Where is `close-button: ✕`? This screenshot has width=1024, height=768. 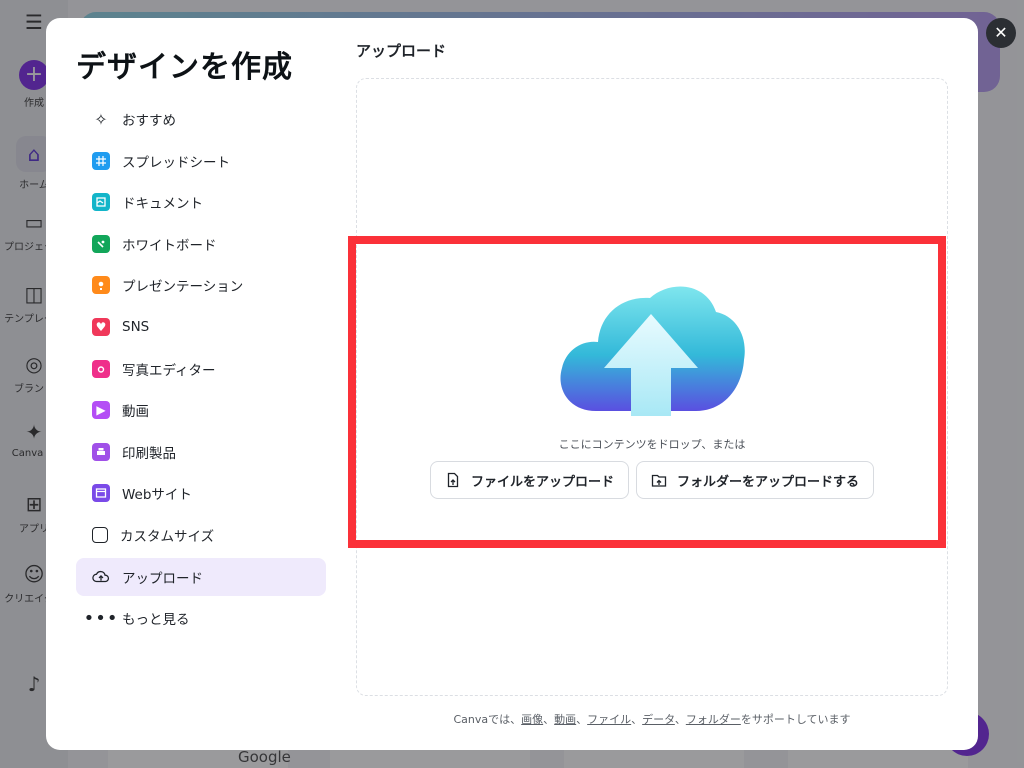 close-button: ✕ is located at coordinates (1001, 33).